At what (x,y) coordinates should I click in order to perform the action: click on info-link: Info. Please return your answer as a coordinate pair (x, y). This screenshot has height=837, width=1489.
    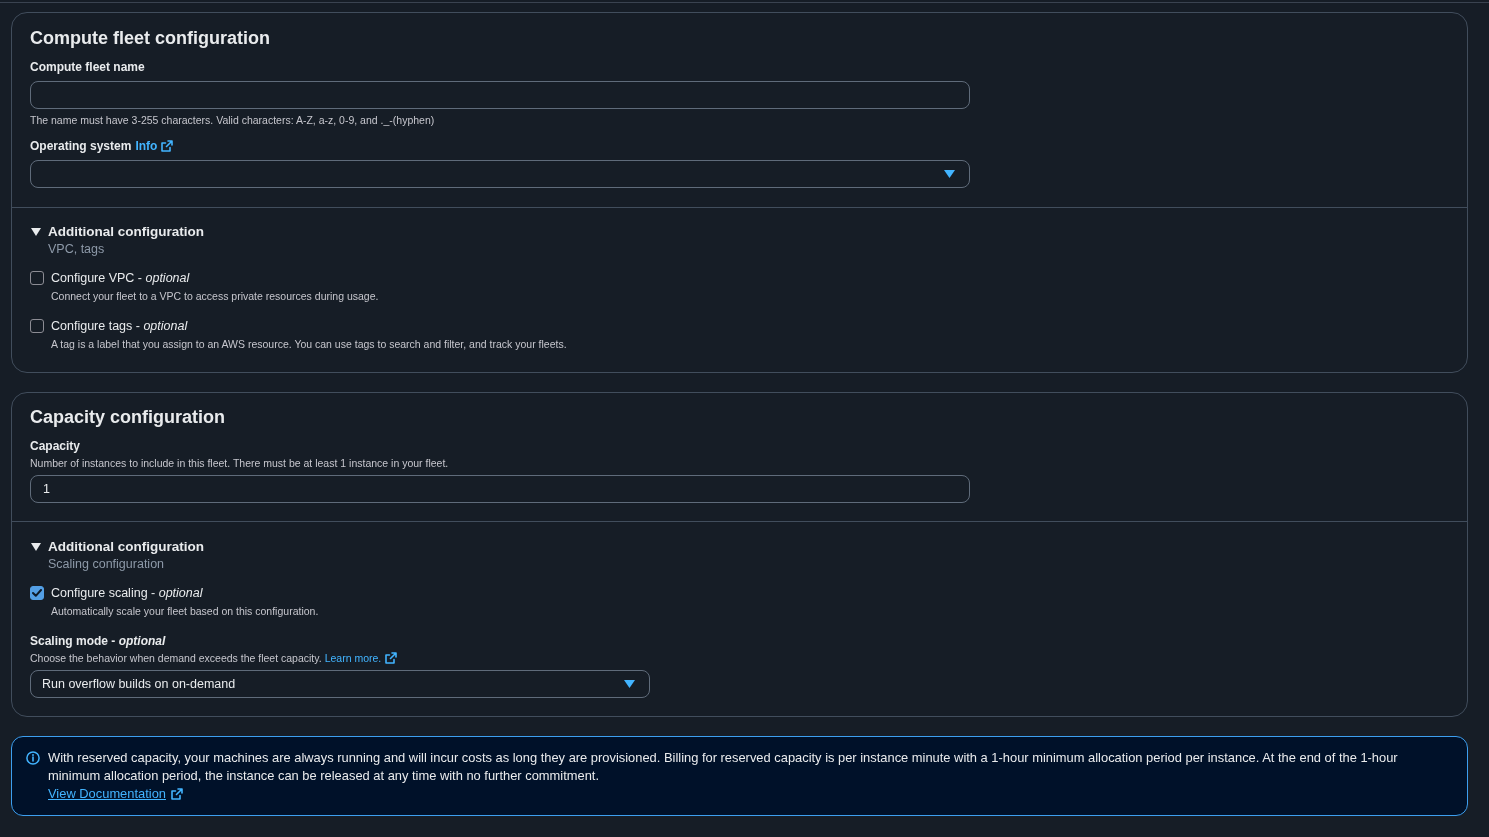
    Looking at the image, I should click on (154, 146).